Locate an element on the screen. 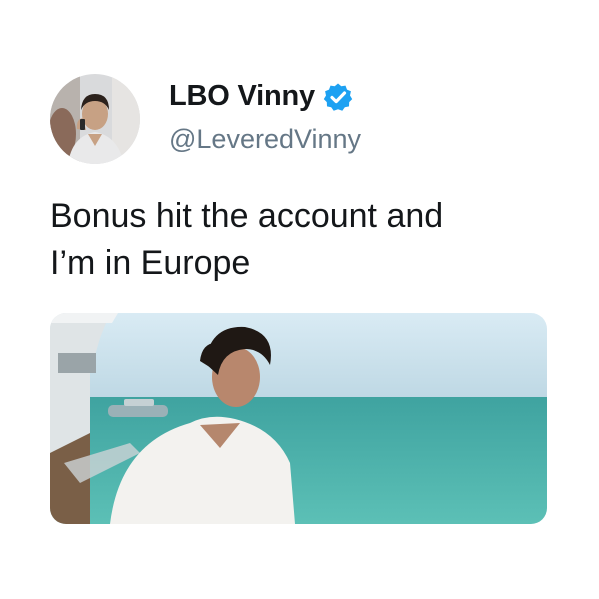 Image resolution: width=599 pixels, height=599 pixels. avatar-image is located at coordinates (95, 119).